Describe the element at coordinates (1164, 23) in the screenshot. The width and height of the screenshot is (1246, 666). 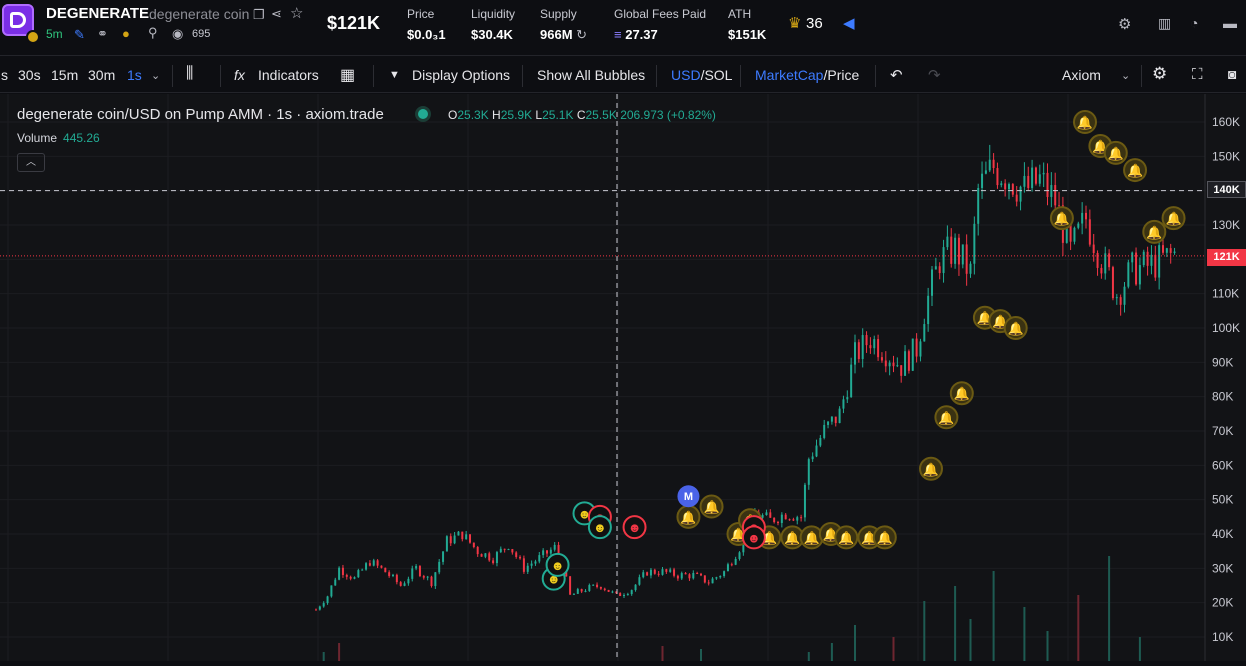
I see `analytics-icon: ▥` at that location.